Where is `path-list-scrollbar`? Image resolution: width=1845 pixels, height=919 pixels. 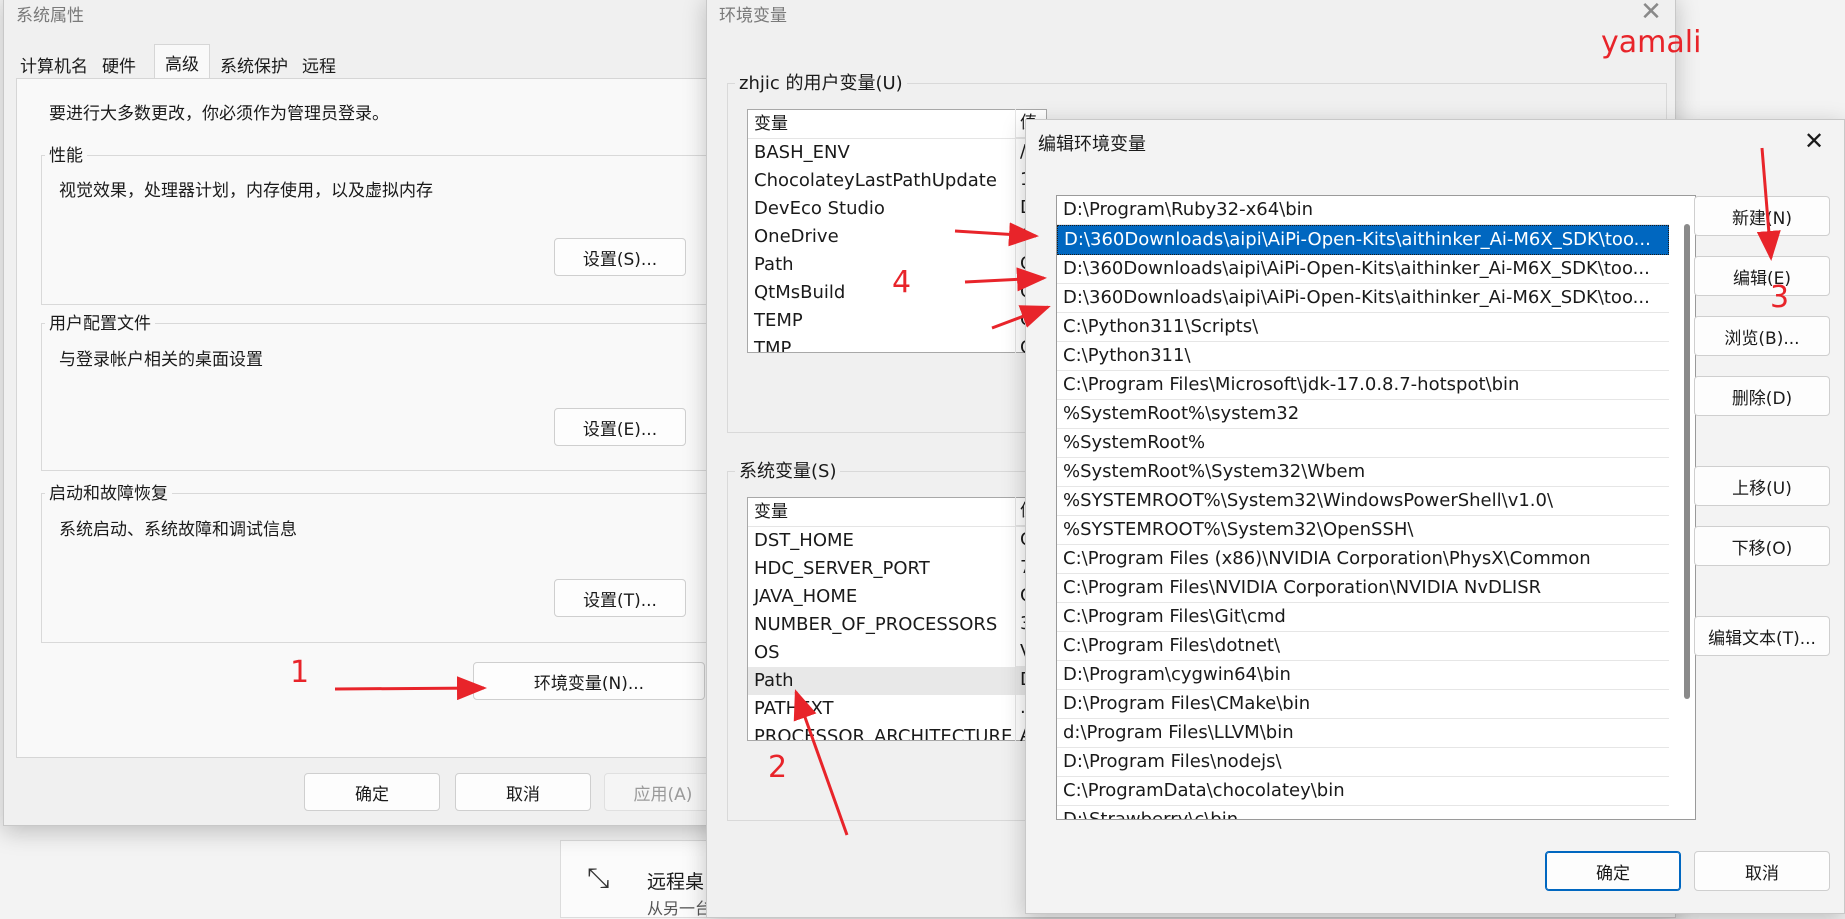
path-list-scrollbar is located at coordinates (1687, 461).